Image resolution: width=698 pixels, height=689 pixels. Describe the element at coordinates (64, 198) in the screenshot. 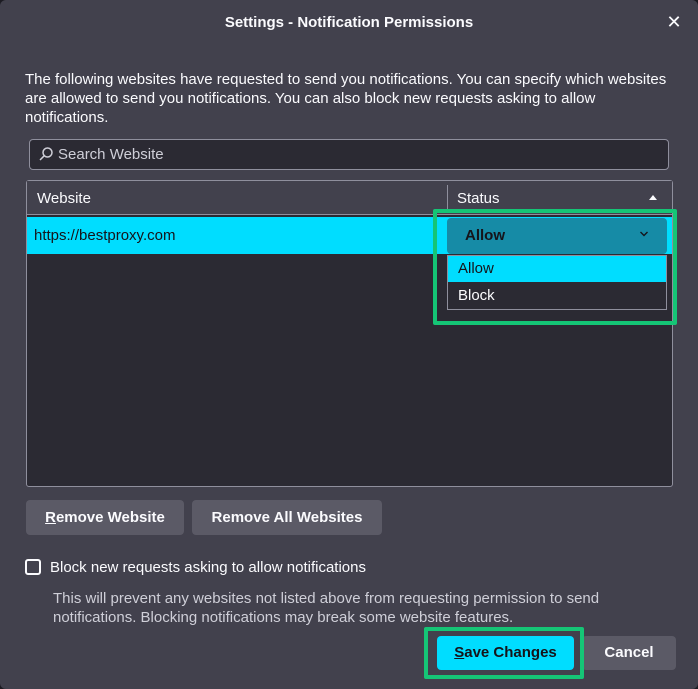

I see `column-header-website: Website` at that location.